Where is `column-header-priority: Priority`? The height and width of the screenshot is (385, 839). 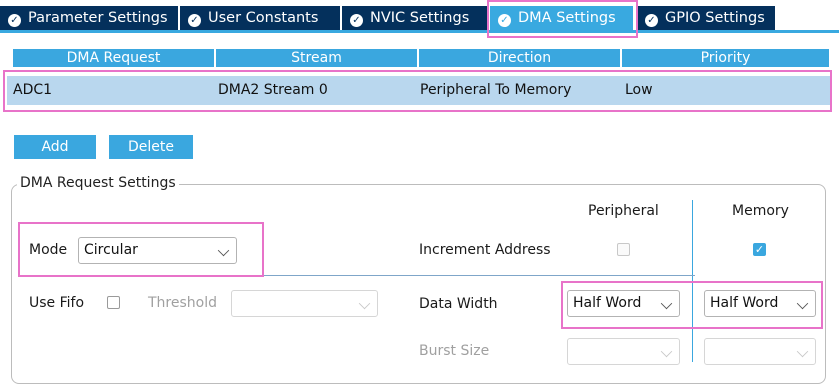 column-header-priority: Priority is located at coordinates (725, 58).